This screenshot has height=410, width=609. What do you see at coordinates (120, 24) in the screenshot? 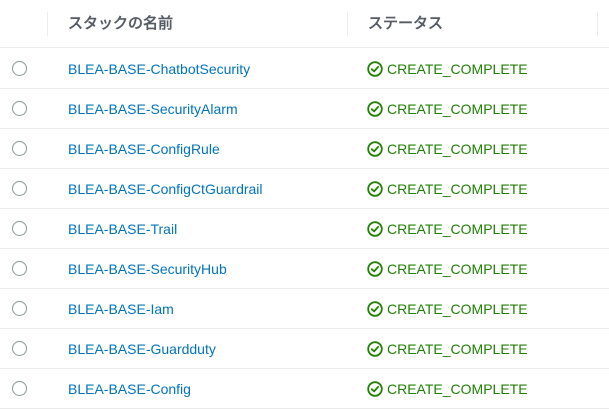
I see `column-header-stack-name: スタックの名前` at bounding box center [120, 24].